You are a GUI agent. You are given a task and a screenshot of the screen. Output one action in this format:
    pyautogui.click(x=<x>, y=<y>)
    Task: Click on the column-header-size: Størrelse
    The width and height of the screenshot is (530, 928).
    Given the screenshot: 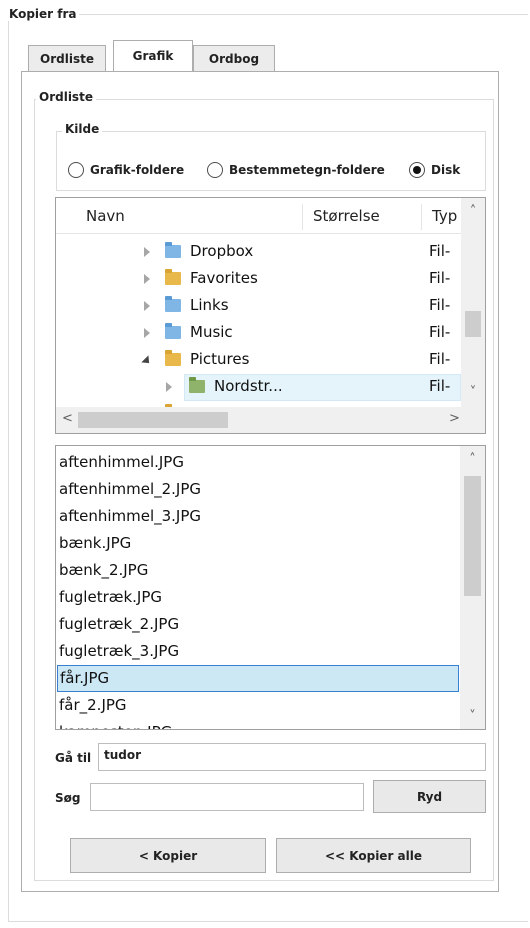 What is the action you would take?
    pyautogui.click(x=346, y=216)
    